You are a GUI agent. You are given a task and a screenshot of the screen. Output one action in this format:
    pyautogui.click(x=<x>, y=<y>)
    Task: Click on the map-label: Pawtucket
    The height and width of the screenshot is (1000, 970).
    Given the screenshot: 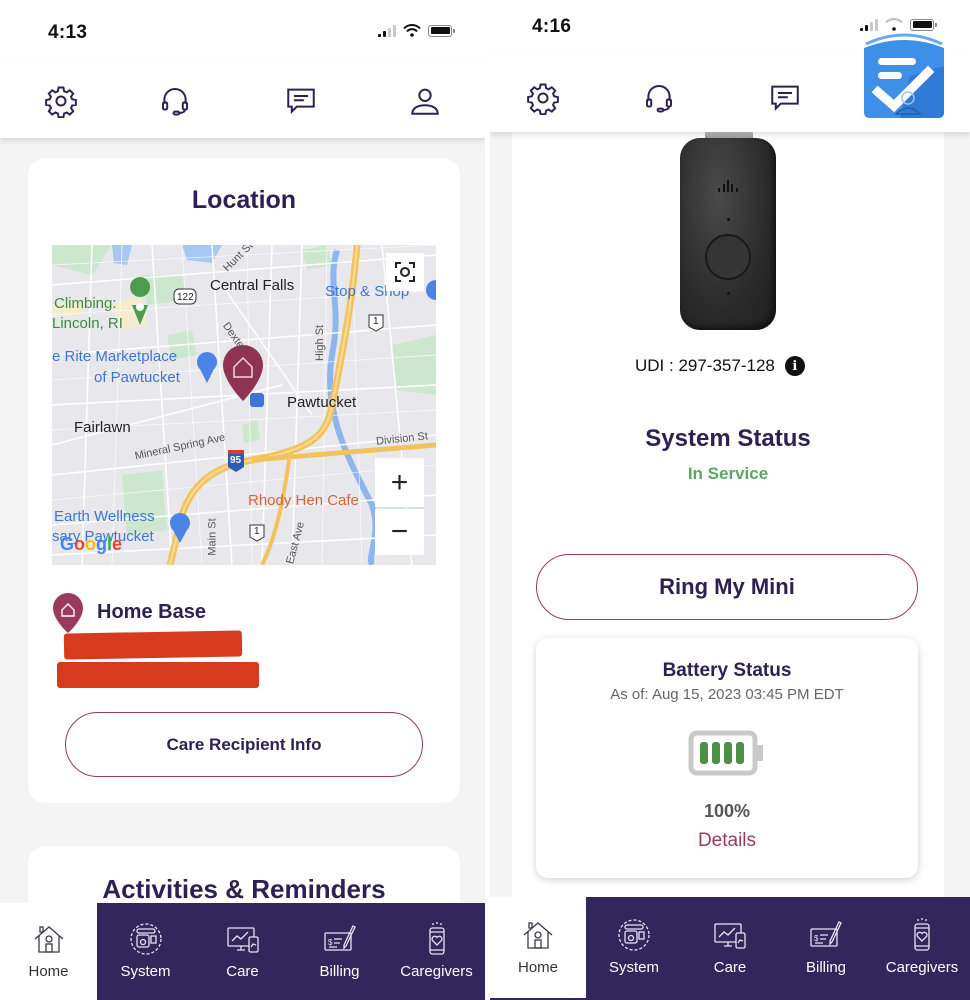 What is the action you would take?
    pyautogui.click(x=322, y=402)
    